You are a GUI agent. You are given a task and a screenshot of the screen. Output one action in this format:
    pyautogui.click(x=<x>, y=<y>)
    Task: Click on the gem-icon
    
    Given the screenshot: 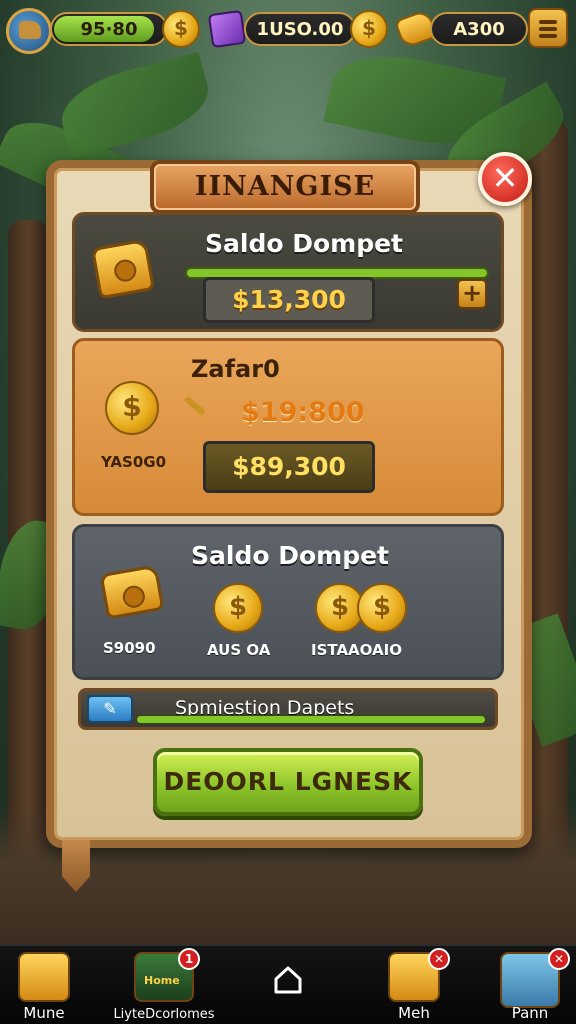 What is the action you would take?
    pyautogui.click(x=227, y=29)
    